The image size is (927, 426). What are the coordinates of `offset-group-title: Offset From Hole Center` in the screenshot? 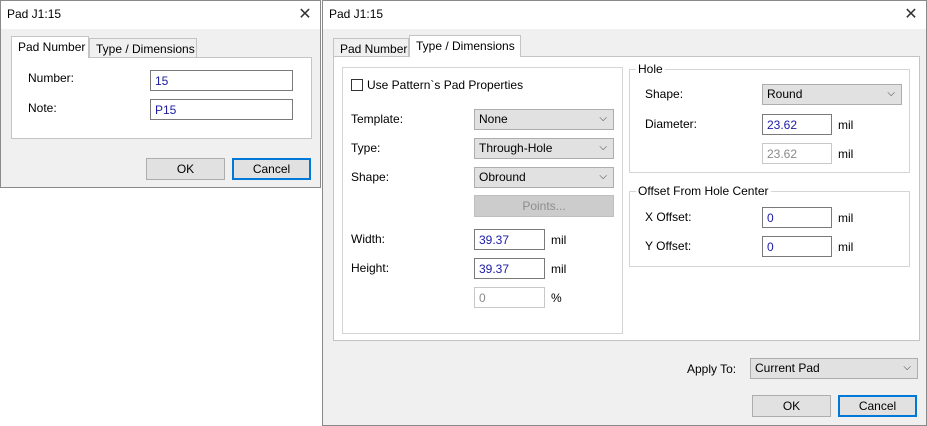 It's located at (703, 191).